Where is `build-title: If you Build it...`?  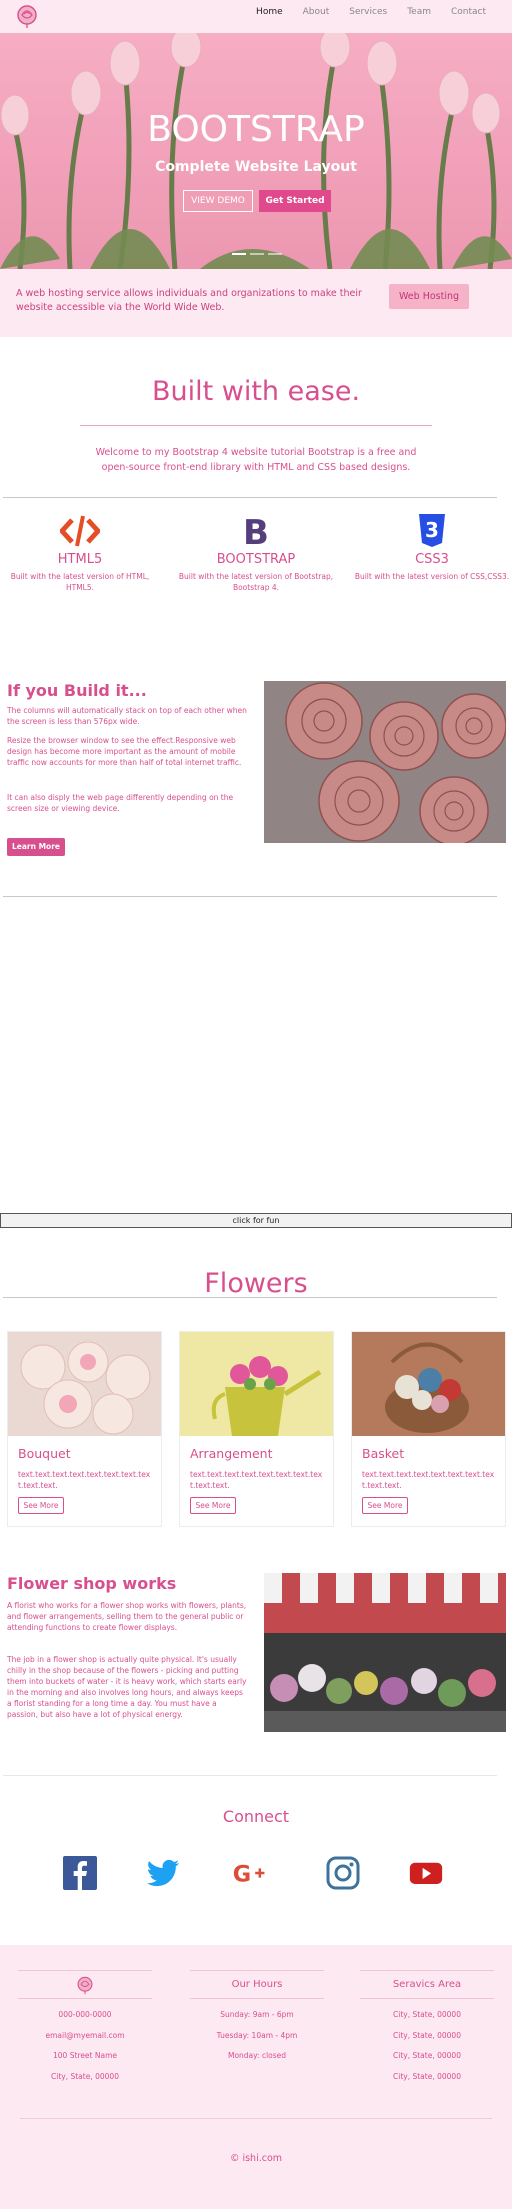 build-title: If you Build it... is located at coordinates (77, 690).